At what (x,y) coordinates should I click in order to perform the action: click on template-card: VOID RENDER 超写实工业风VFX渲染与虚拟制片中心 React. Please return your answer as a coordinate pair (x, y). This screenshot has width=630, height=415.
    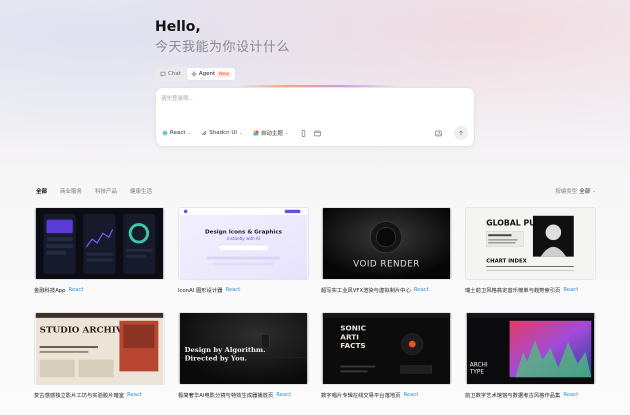
    Looking at the image, I should click on (386, 252).